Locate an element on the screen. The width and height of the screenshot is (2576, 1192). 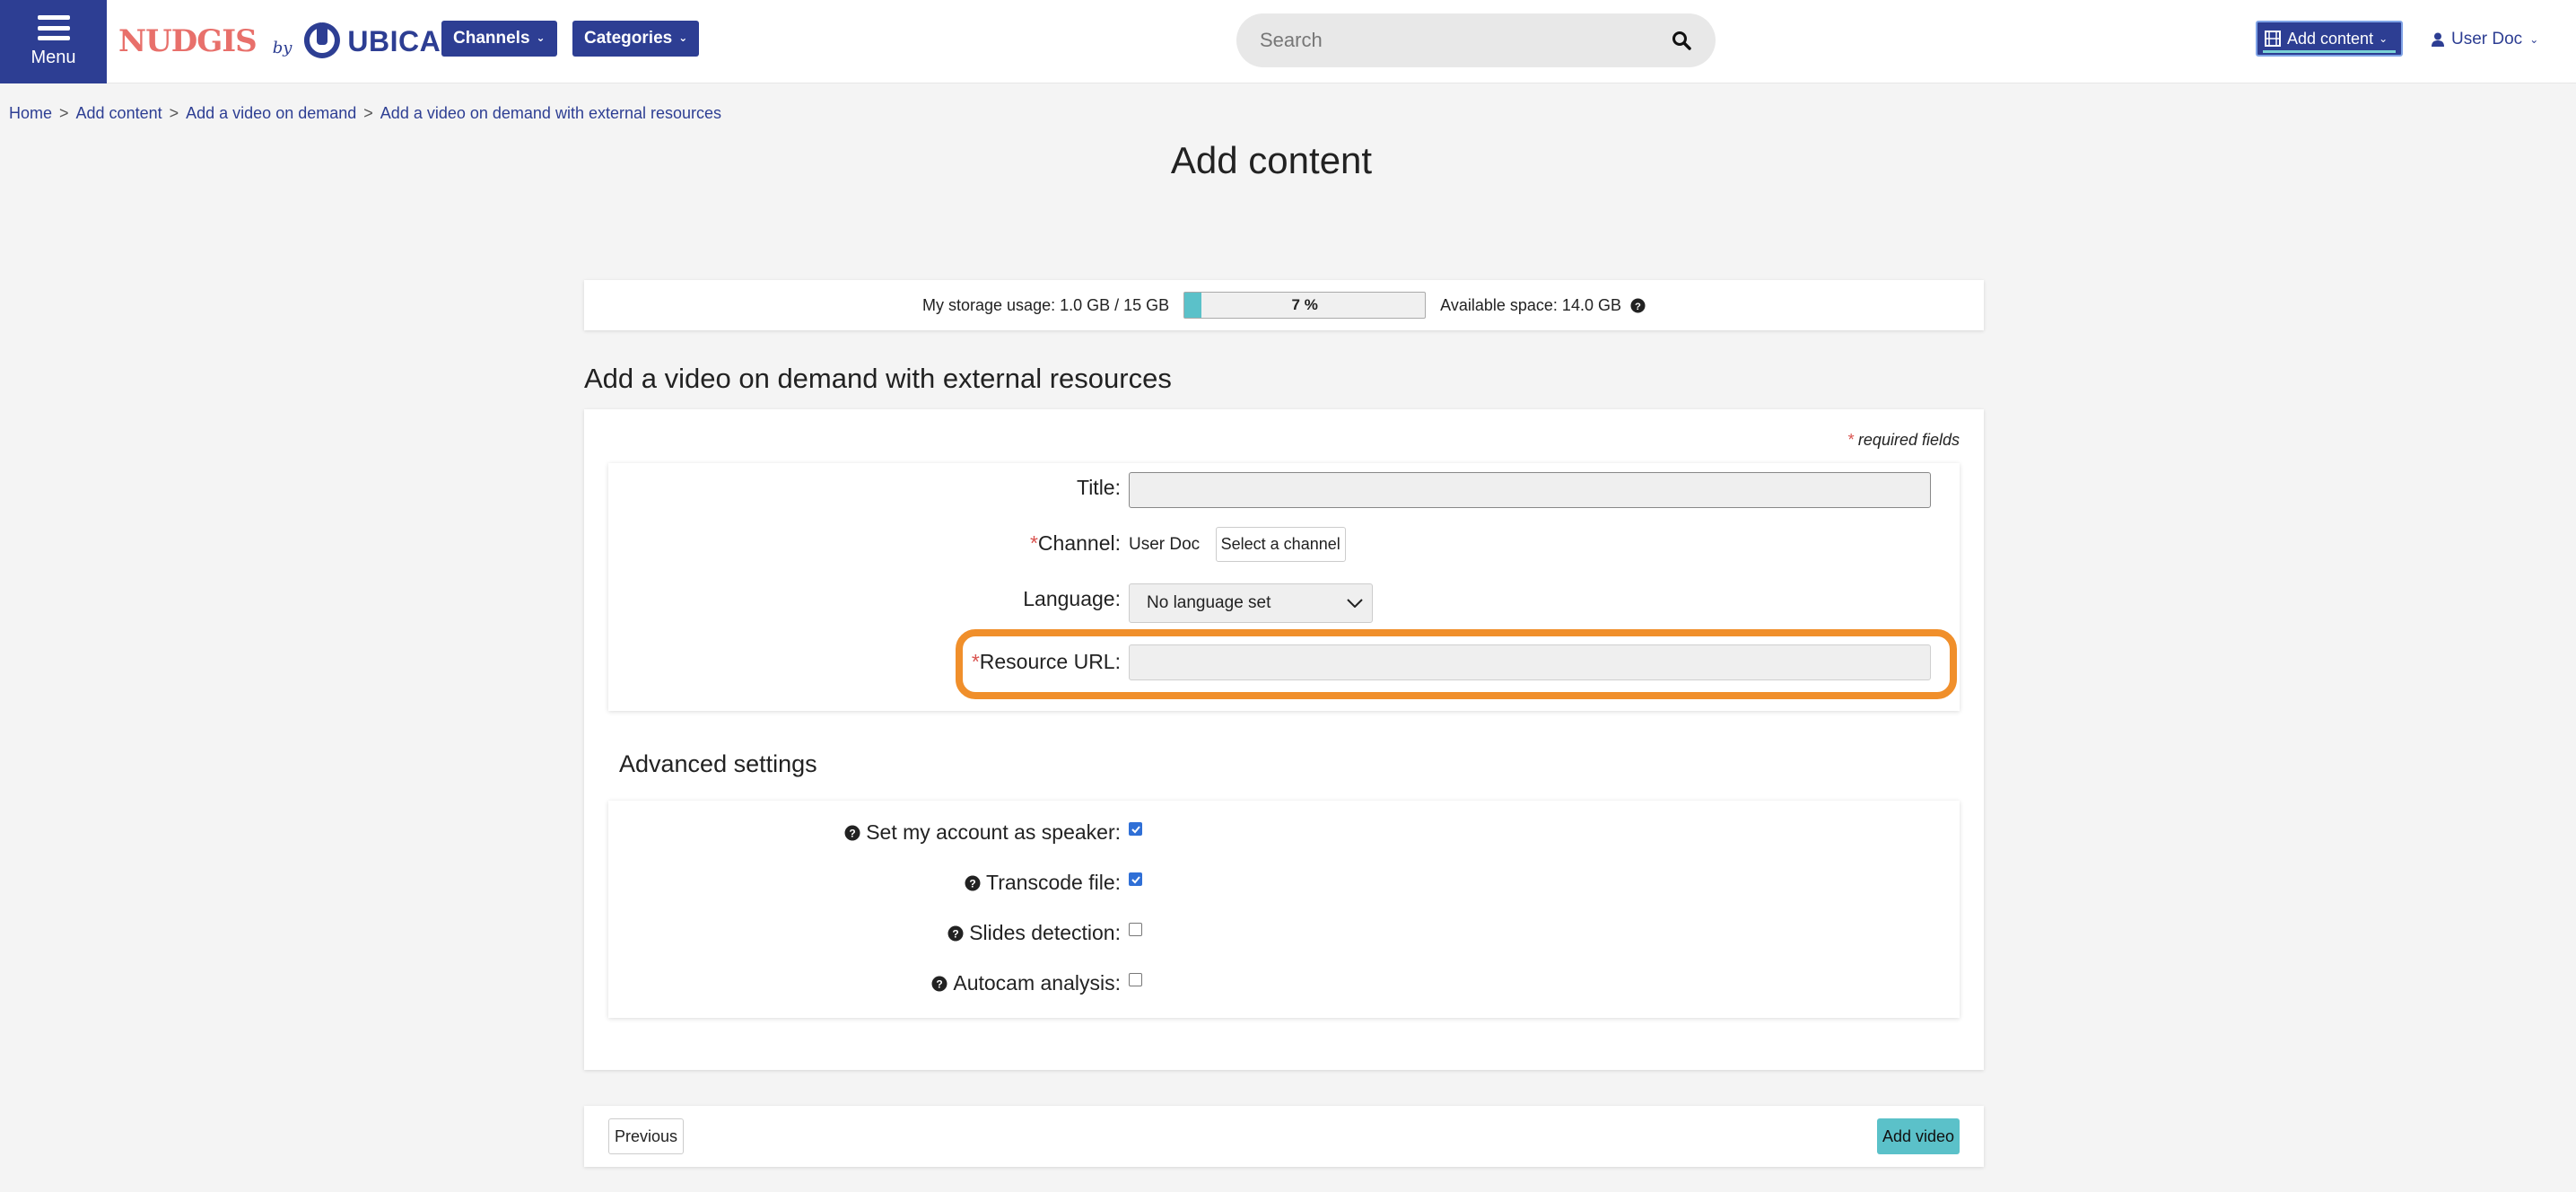
advanced-option-label: ? Transcode file: is located at coordinates (1043, 883).